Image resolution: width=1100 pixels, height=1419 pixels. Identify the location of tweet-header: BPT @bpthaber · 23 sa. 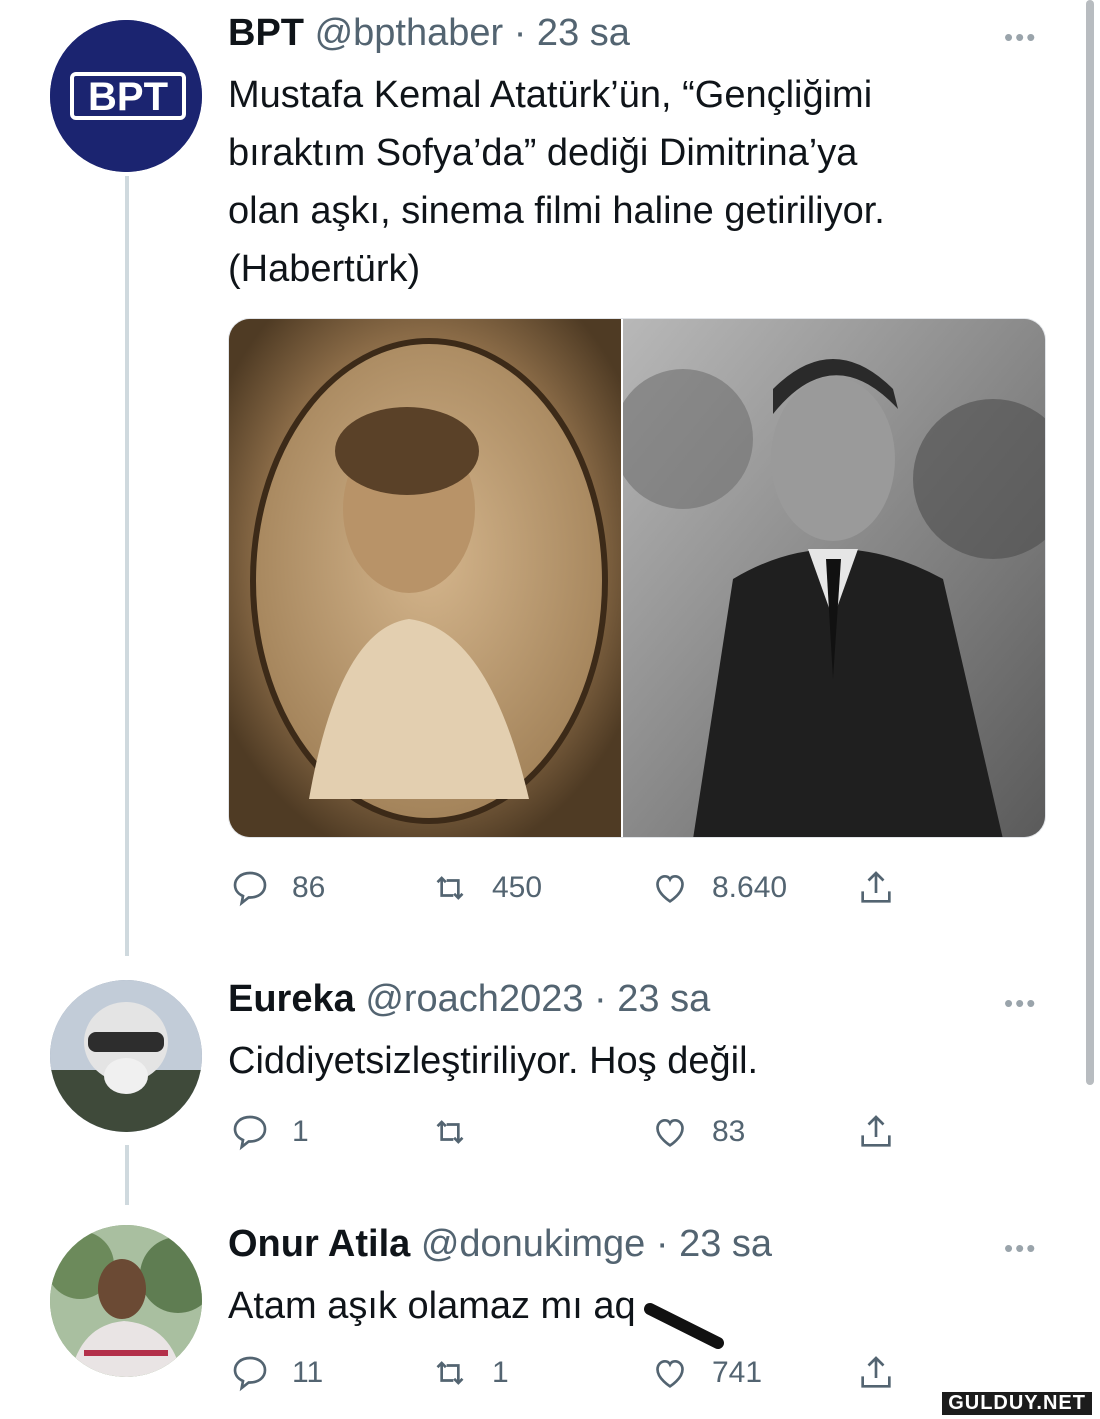
(429, 33).